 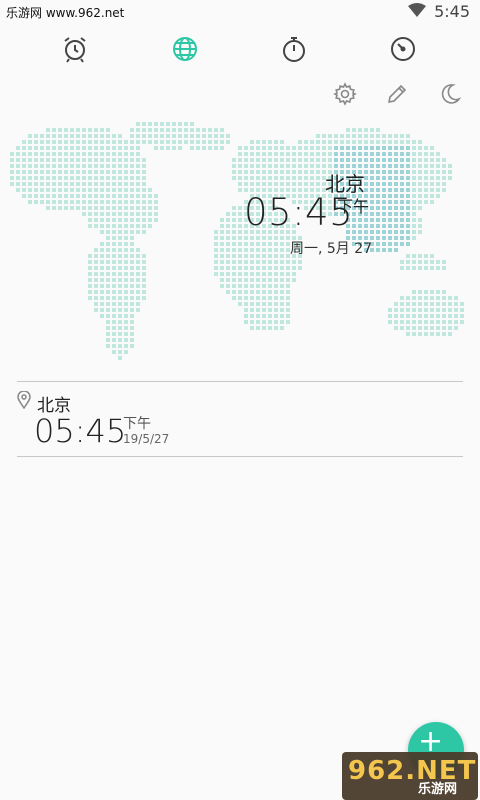 What do you see at coordinates (417, 11) in the screenshot?
I see `wifi-icon` at bounding box center [417, 11].